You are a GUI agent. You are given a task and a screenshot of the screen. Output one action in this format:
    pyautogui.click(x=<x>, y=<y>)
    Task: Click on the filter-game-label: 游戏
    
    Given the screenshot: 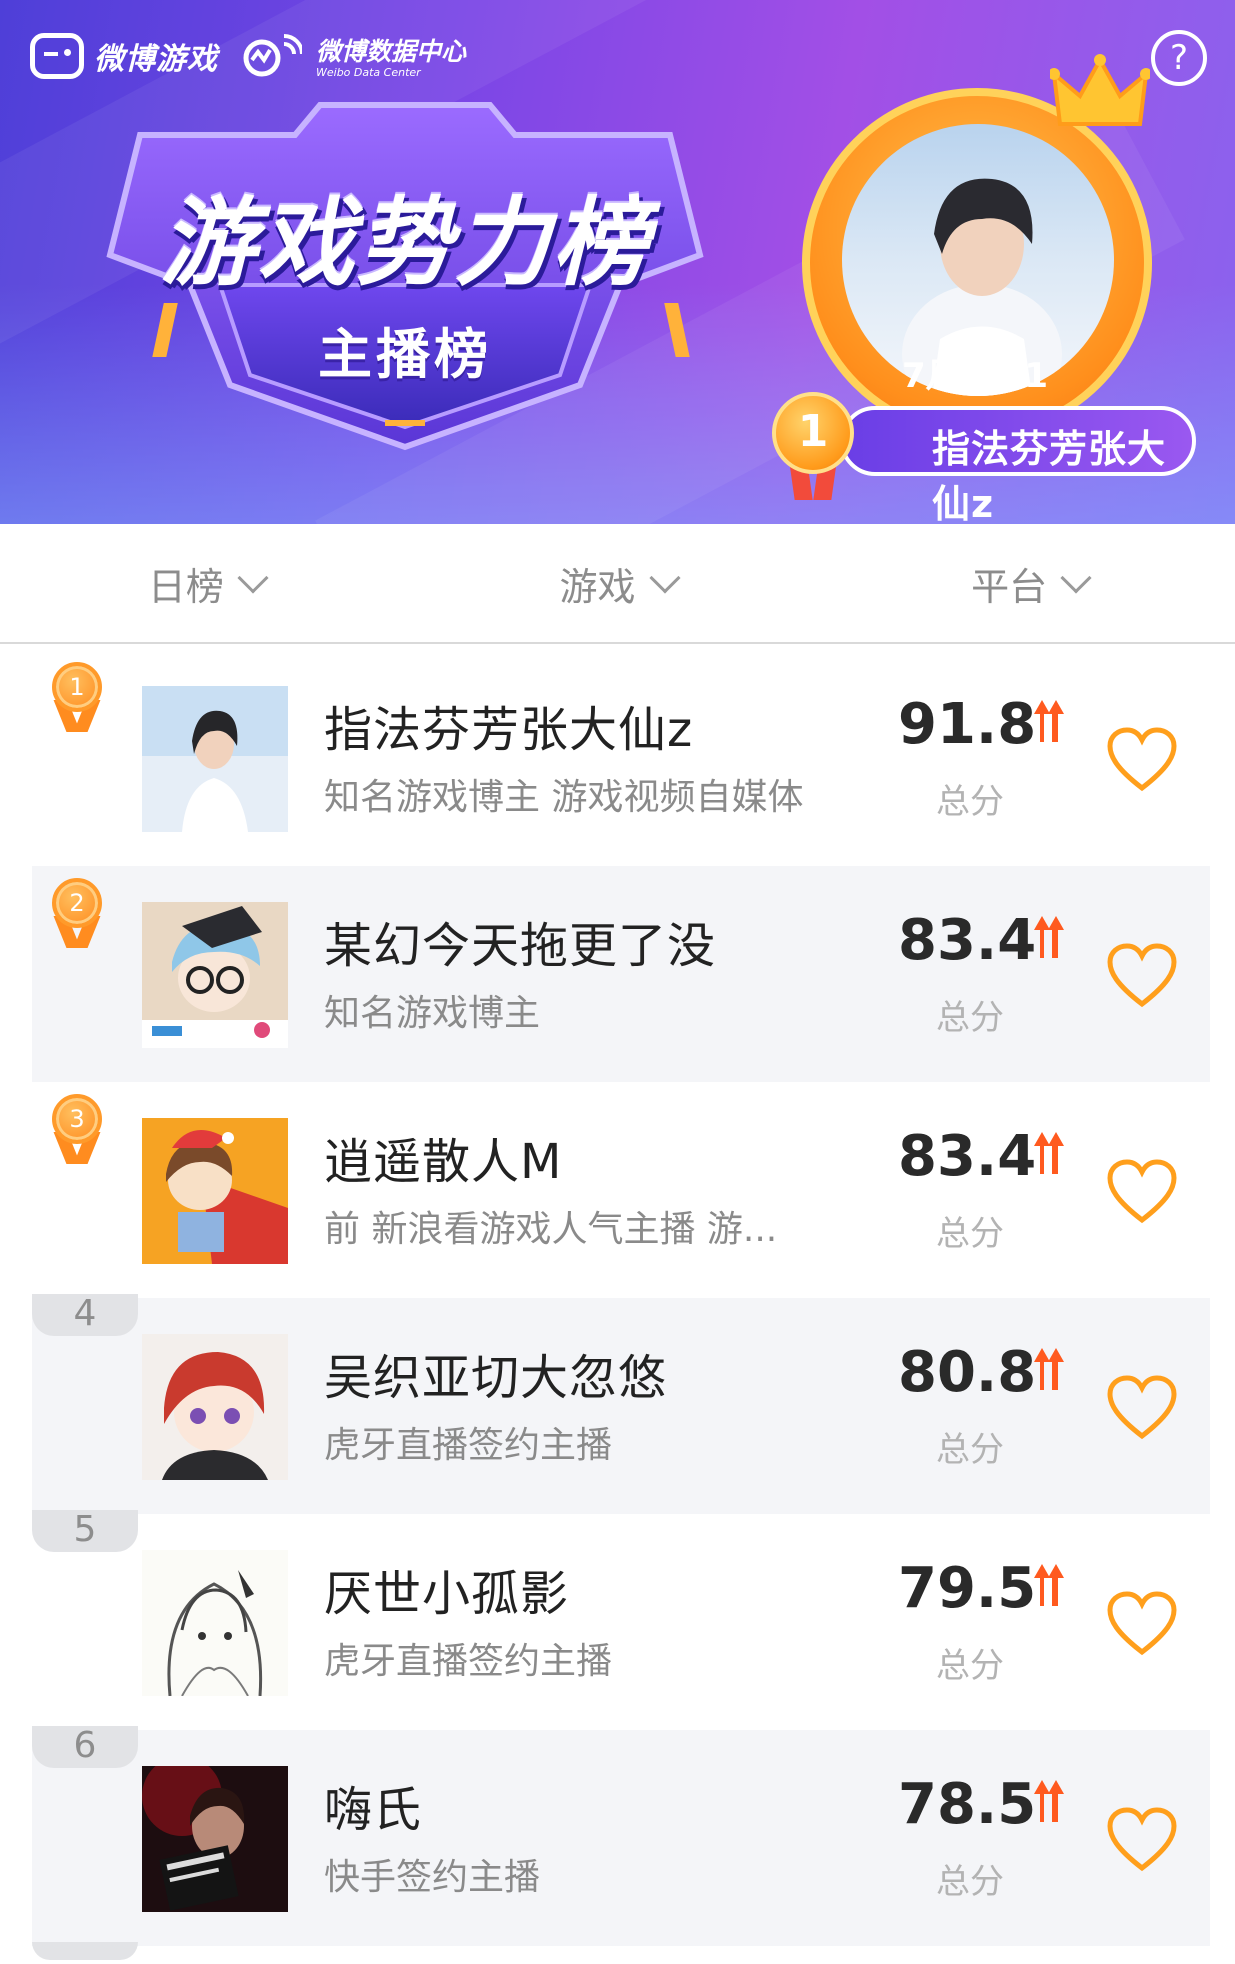 What is the action you would take?
    pyautogui.click(x=597, y=586)
    